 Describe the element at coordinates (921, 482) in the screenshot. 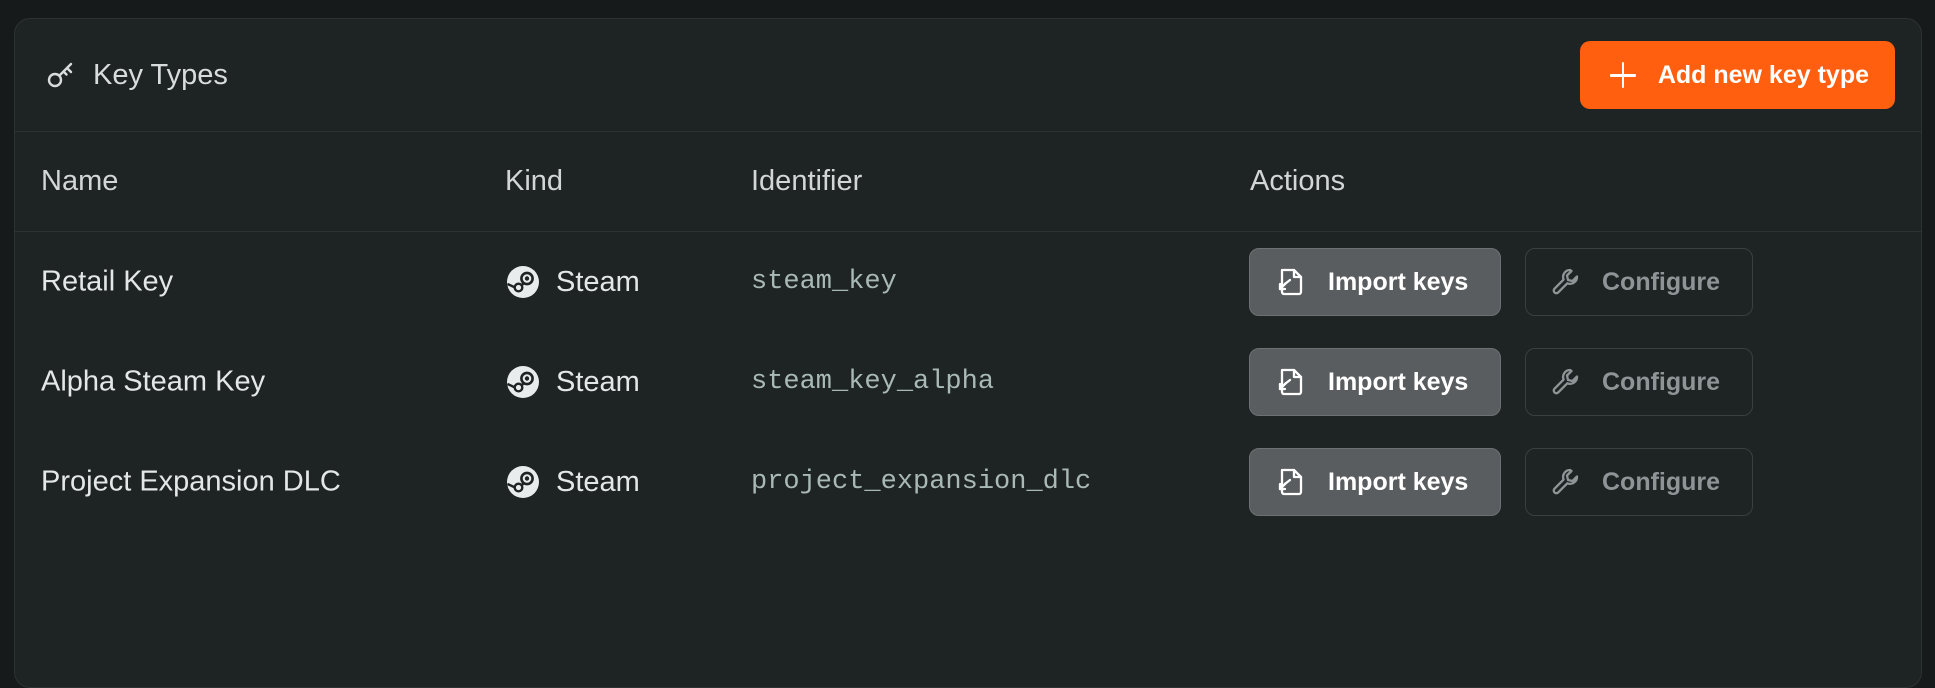

I see `key-type-identifier: project_expansion_dlc` at that location.